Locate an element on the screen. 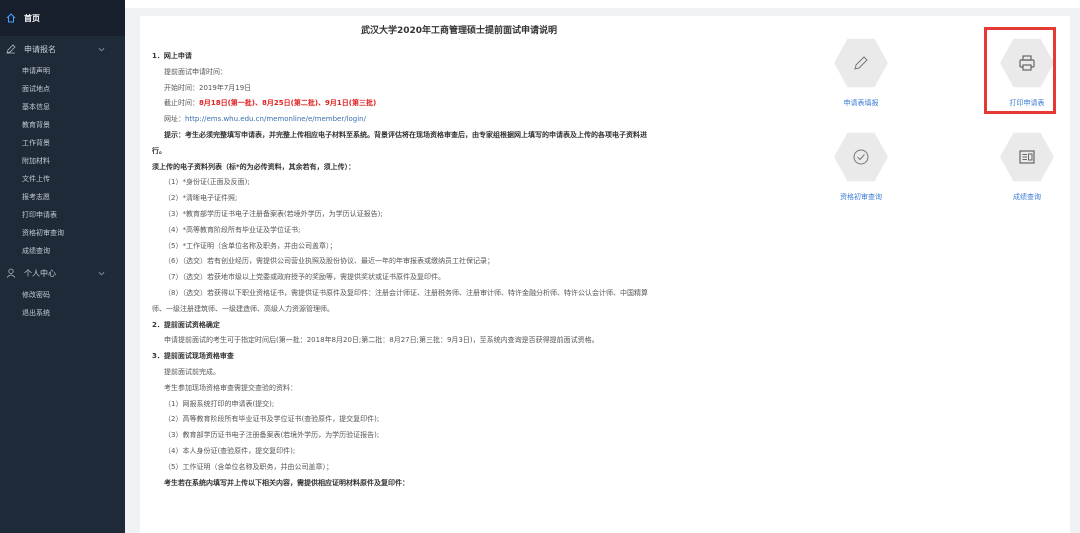  list-item: （5）*工作证明（含单位名称及职务，并由公司盖章）； is located at coordinates (250, 245).